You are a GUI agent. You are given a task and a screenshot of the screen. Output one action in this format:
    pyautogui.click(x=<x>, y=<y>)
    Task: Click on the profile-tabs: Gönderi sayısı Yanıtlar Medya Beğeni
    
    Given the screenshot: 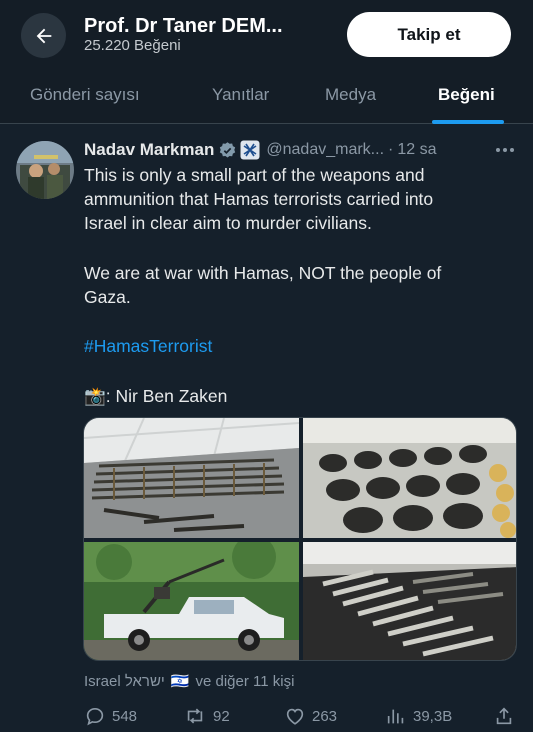 What is the action you would take?
    pyautogui.click(x=266, y=95)
    